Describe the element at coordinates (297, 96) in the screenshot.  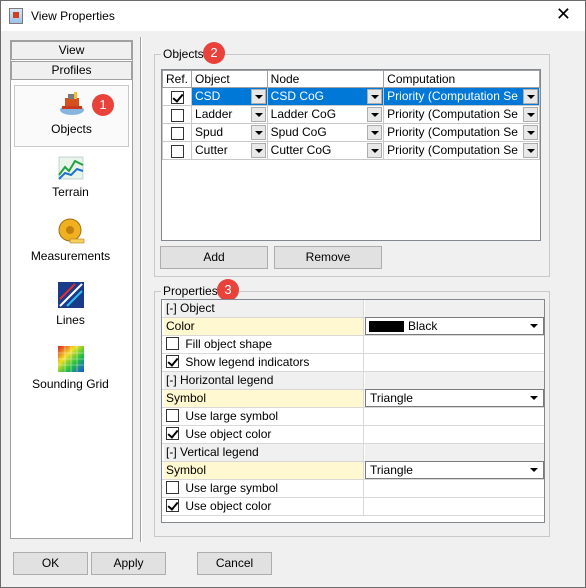
I see `node-value: CSD CoG` at that location.